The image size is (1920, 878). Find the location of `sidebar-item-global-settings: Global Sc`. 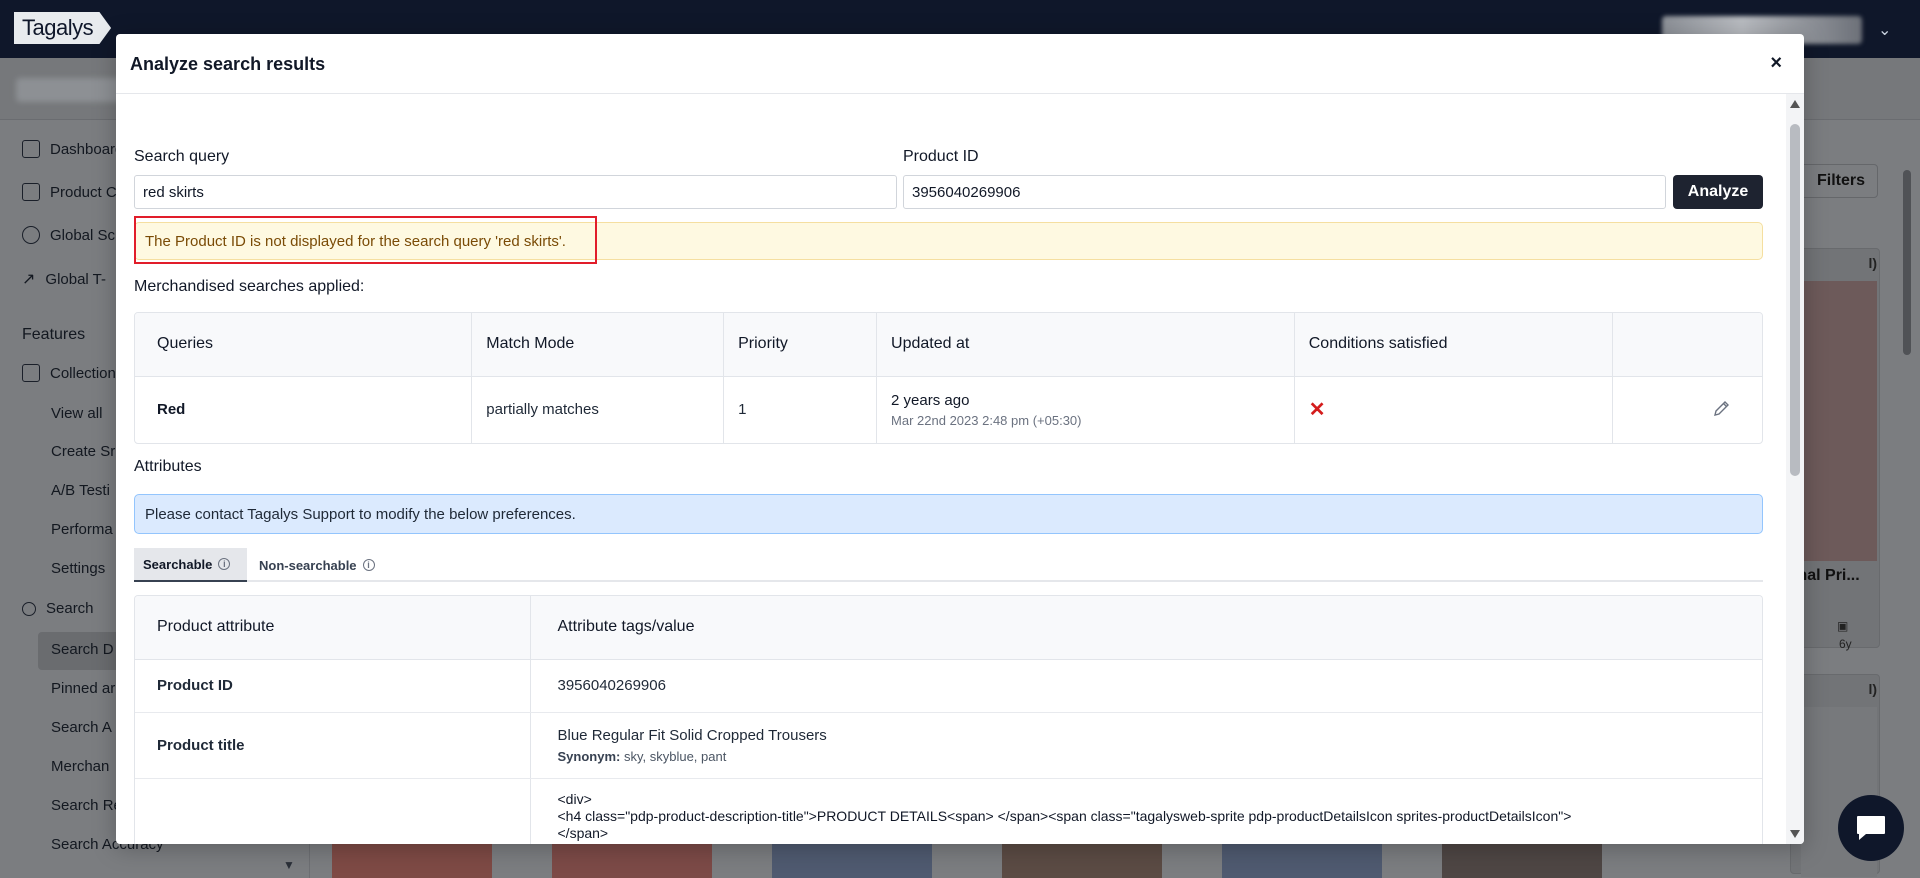

sidebar-item-global-settings: Global Sc is located at coordinates (68, 235).